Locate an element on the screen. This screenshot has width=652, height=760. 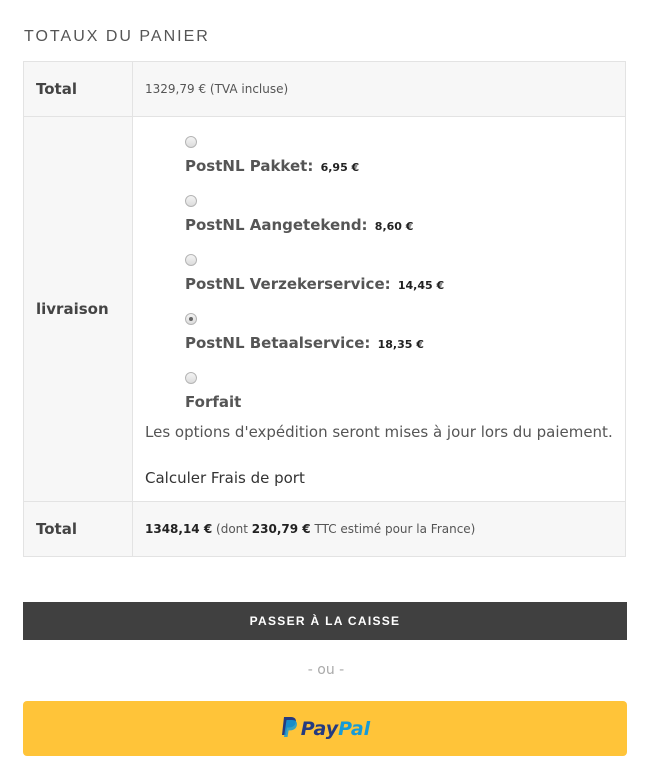
shipping-method-label: PostNL Verzekerservice: 14,45 € is located at coordinates (405, 284).